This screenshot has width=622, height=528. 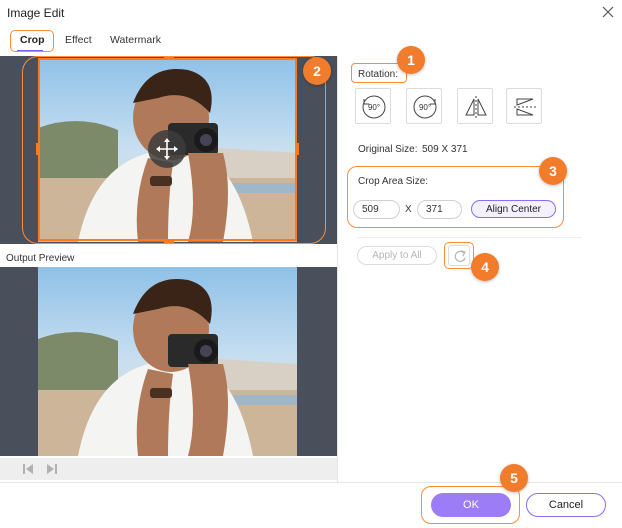 I want to click on preview-photo, so click(x=167, y=361).